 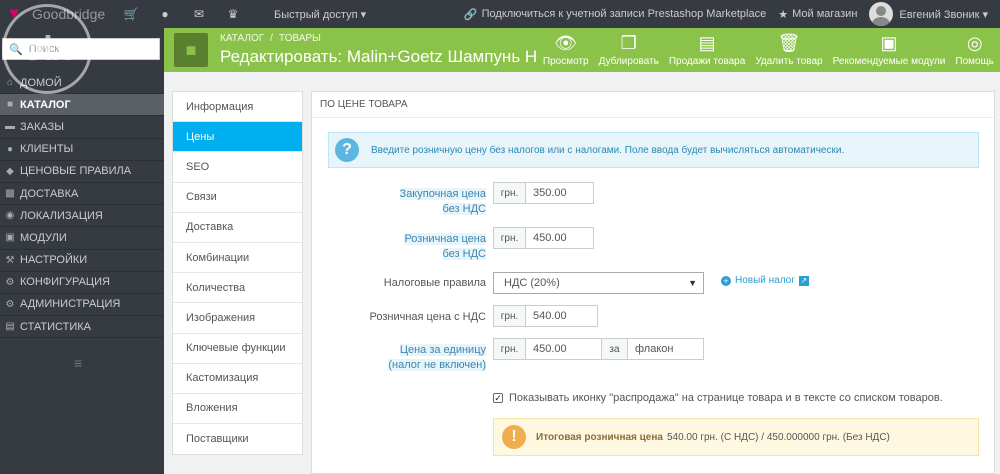 I want to click on sidebar-item-label: Домой, so click(x=41, y=82).